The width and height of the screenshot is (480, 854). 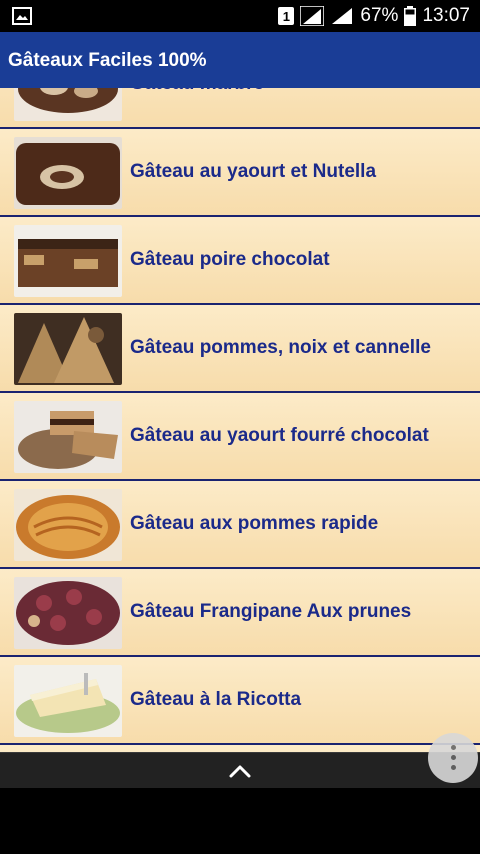 I want to click on sim-icon: 1, so click(x=286, y=16).